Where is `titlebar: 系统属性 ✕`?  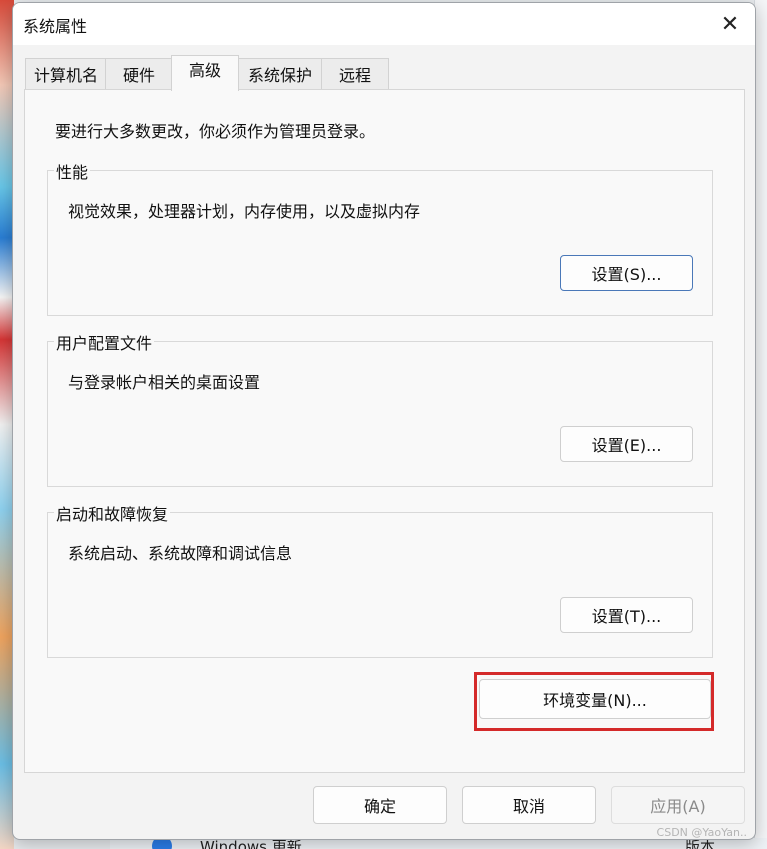
titlebar: 系统属性 ✕ is located at coordinates (384, 24).